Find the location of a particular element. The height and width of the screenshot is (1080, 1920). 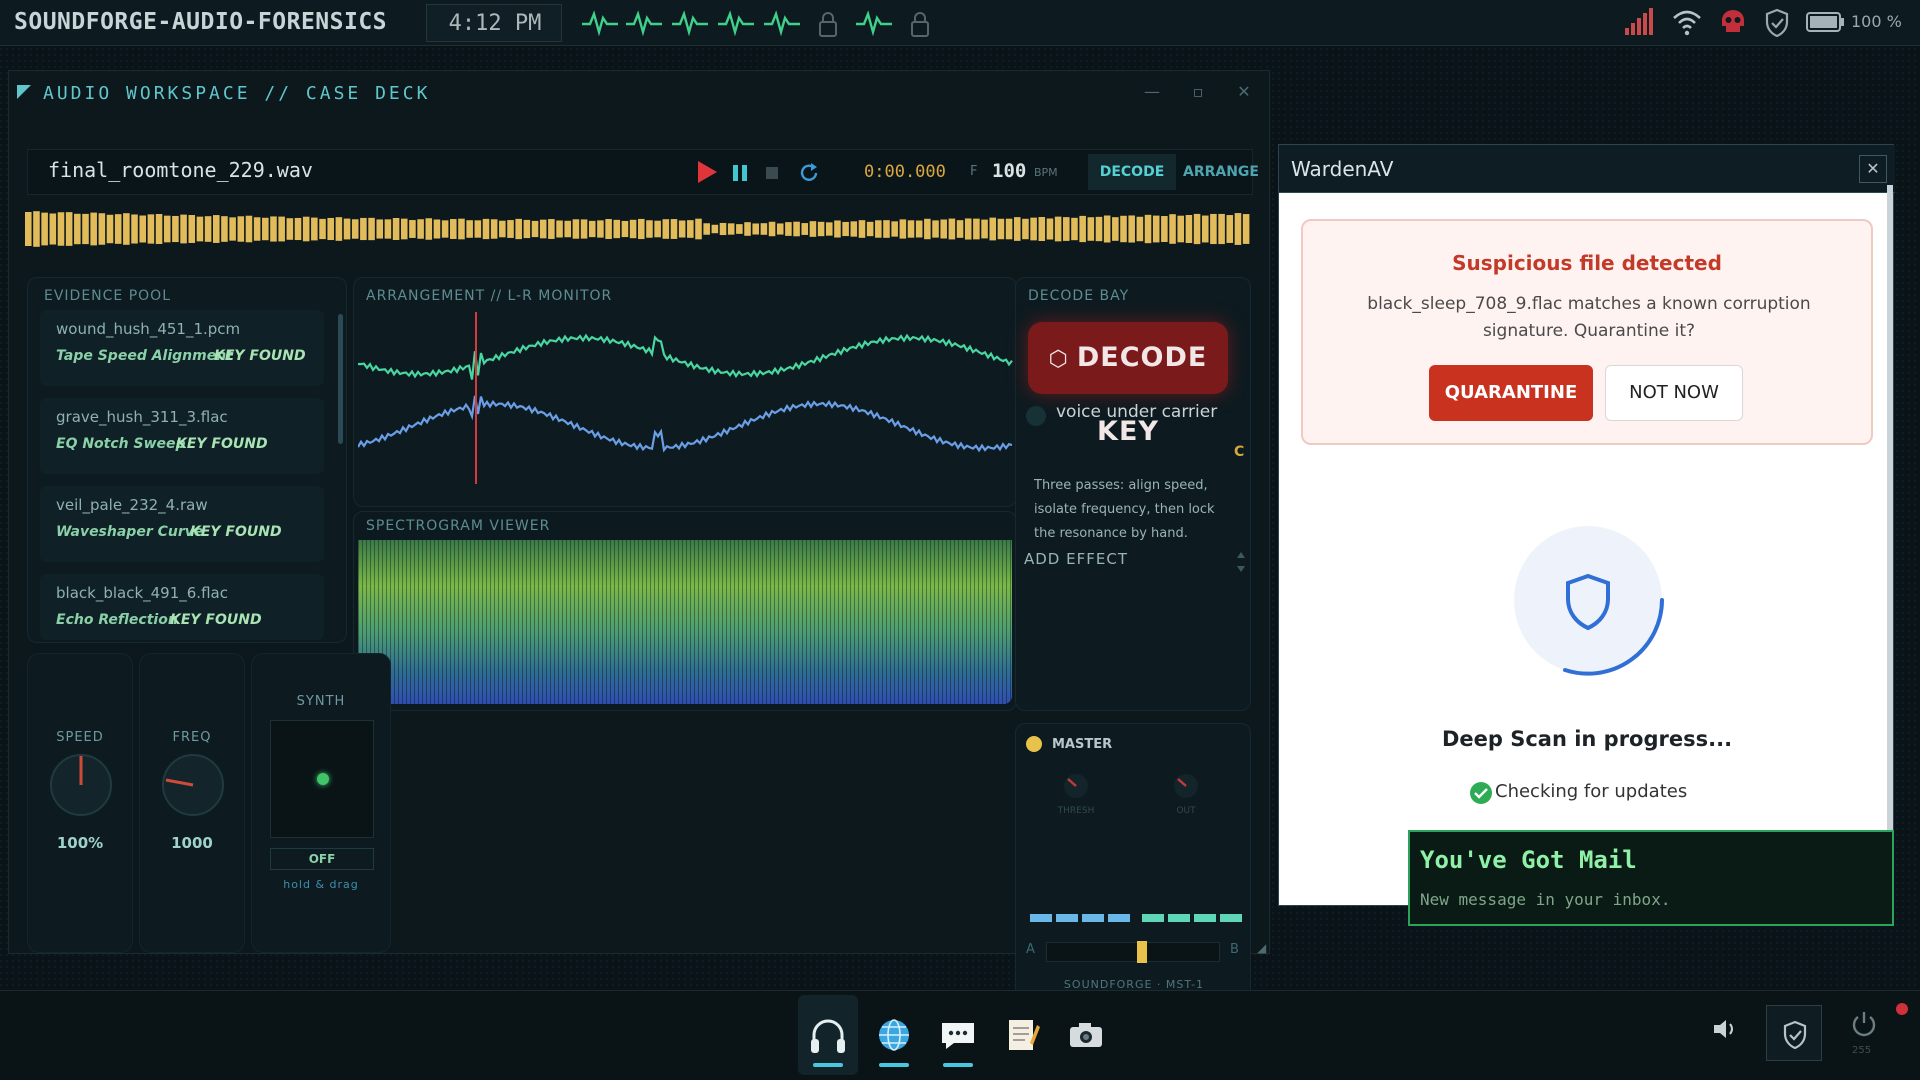

out-knob is located at coordinates (1186, 785).